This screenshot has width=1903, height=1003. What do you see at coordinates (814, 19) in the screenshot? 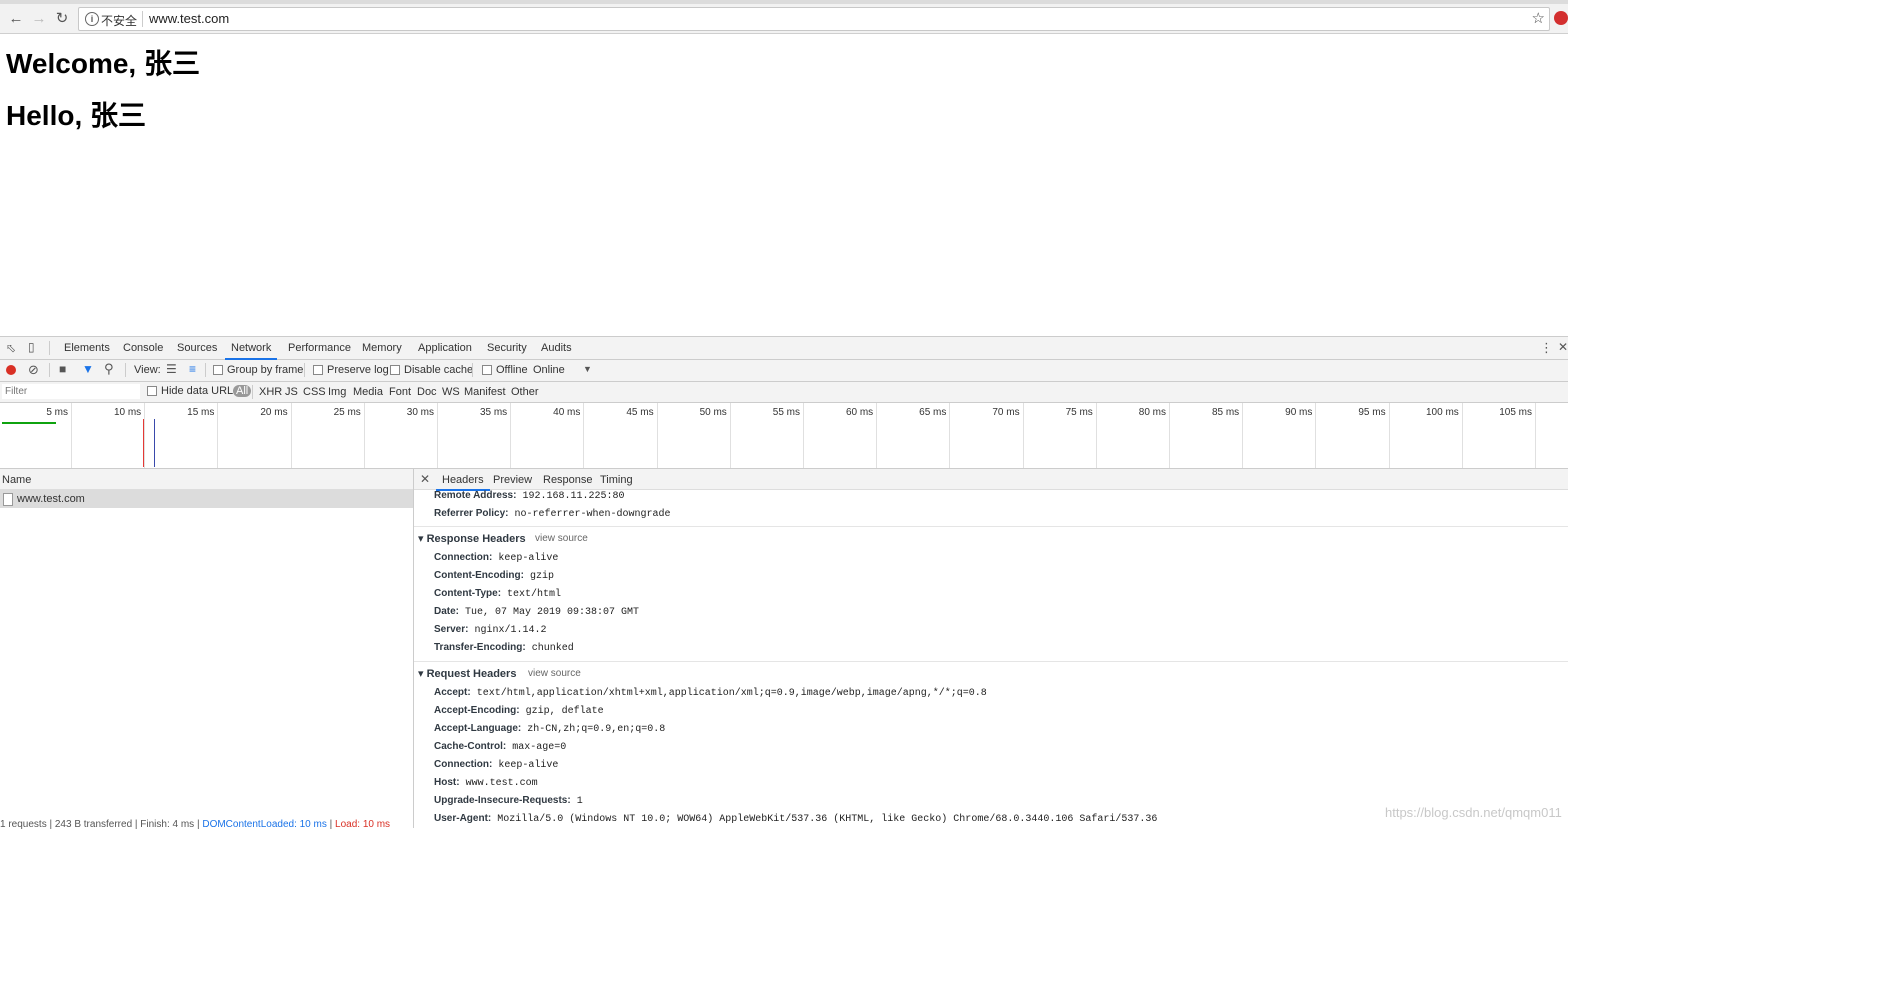
I see `address-bar: i 不安全 www.test.com ☆` at bounding box center [814, 19].